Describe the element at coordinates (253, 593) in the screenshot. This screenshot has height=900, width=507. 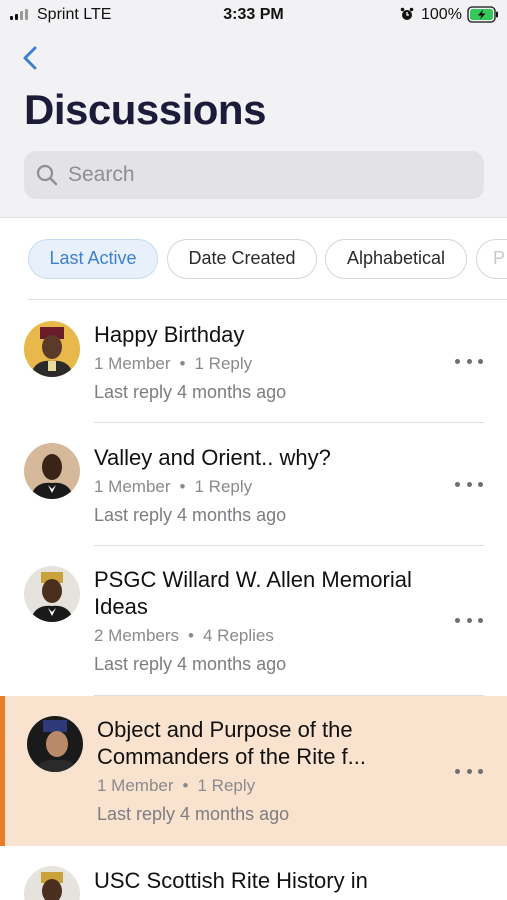
I see `discussion-title: PSGC Willard W. Allen Memorial Ideas` at that location.